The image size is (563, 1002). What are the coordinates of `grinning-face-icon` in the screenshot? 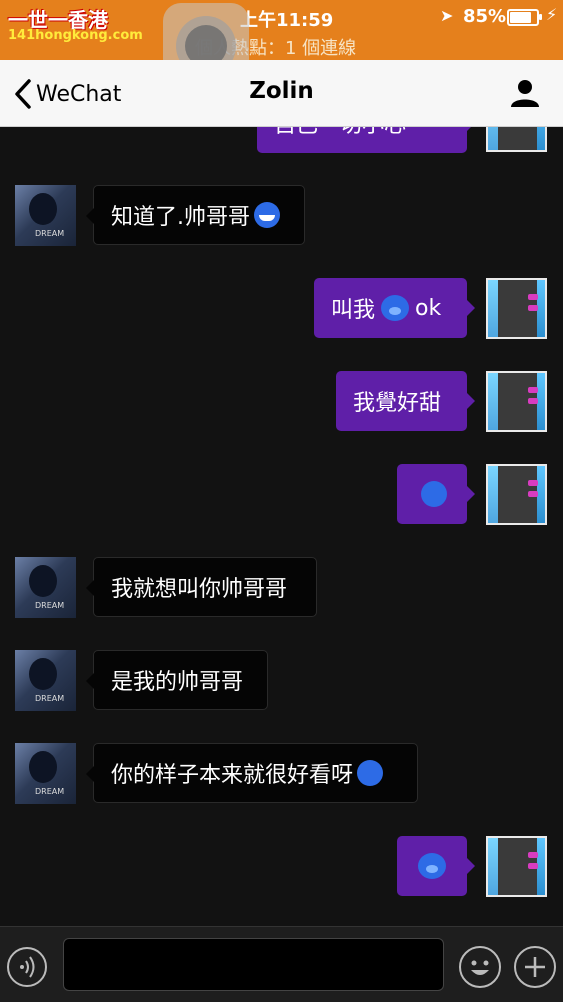 It's located at (267, 215).